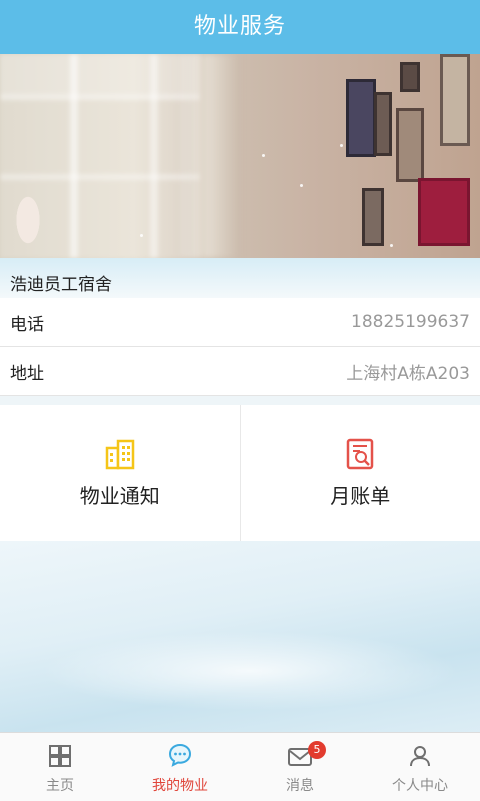  Describe the element at coordinates (360, 494) in the screenshot. I see `monthly-bill-label: 月账单` at that location.